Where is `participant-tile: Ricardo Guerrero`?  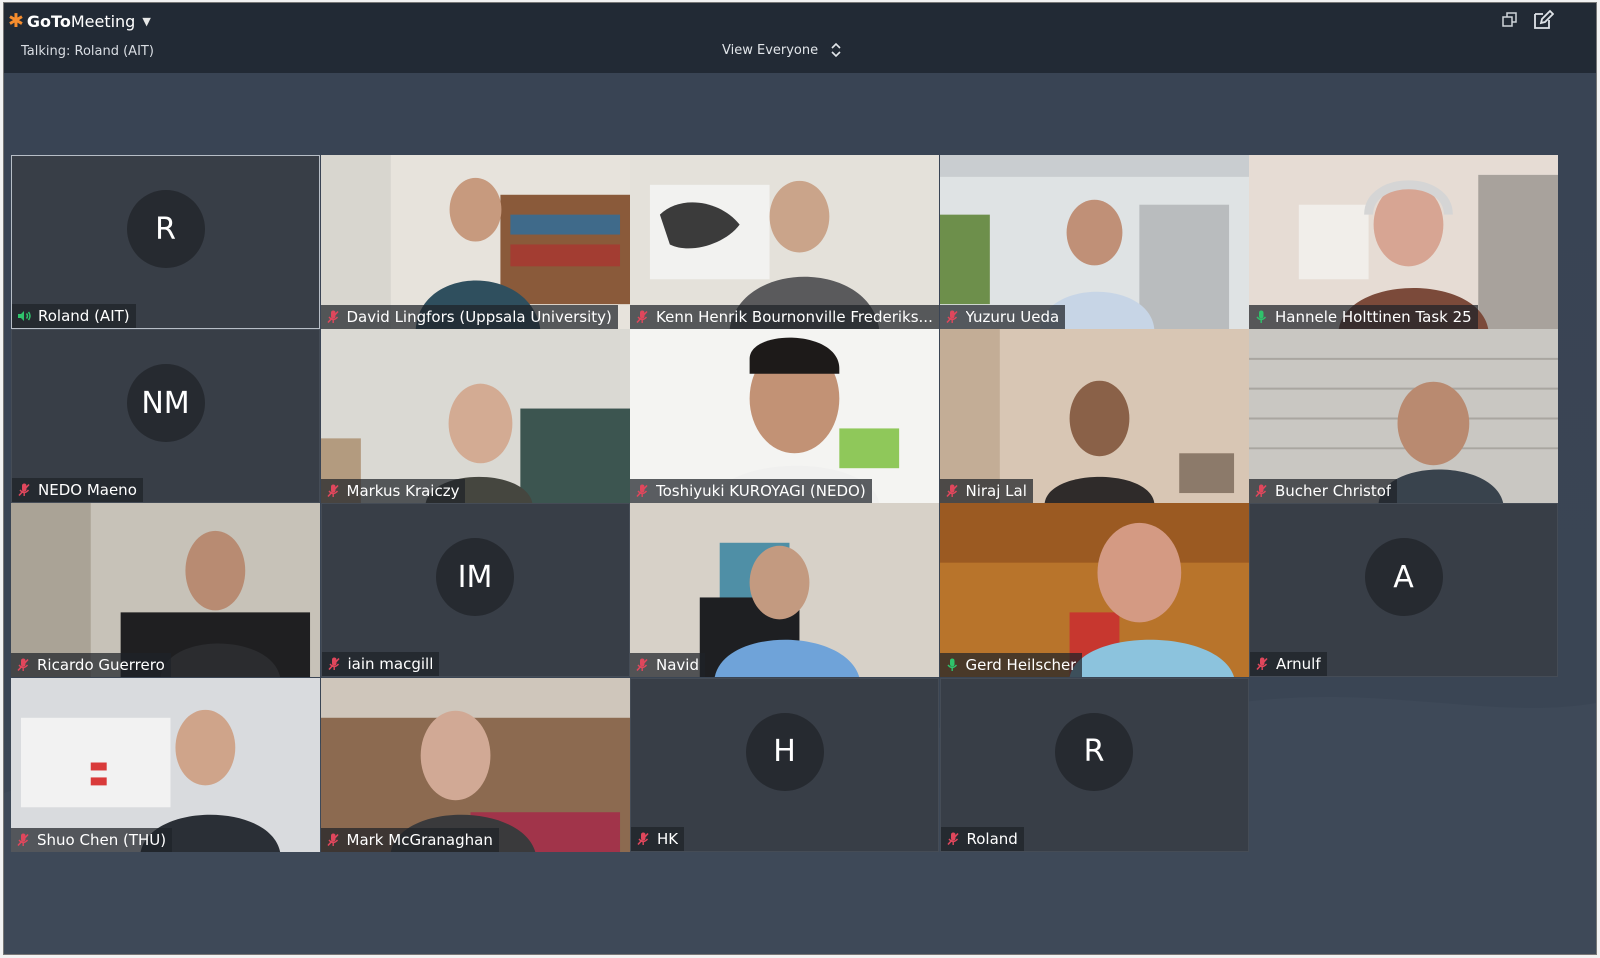
participant-tile: Ricardo Guerrero is located at coordinates (165, 590).